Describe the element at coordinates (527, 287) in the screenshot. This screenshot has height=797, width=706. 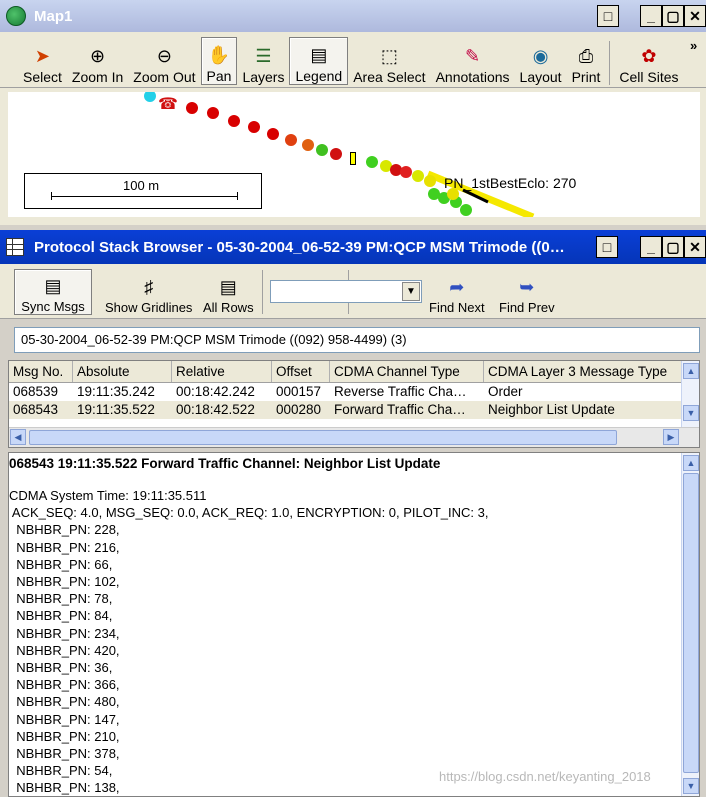
I see `find-prev-icon: ➥` at that location.